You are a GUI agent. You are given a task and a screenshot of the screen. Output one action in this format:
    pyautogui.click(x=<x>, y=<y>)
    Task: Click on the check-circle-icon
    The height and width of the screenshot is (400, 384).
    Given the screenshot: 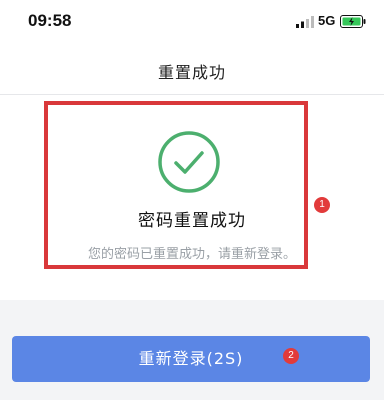 What is the action you would take?
    pyautogui.click(x=189, y=162)
    